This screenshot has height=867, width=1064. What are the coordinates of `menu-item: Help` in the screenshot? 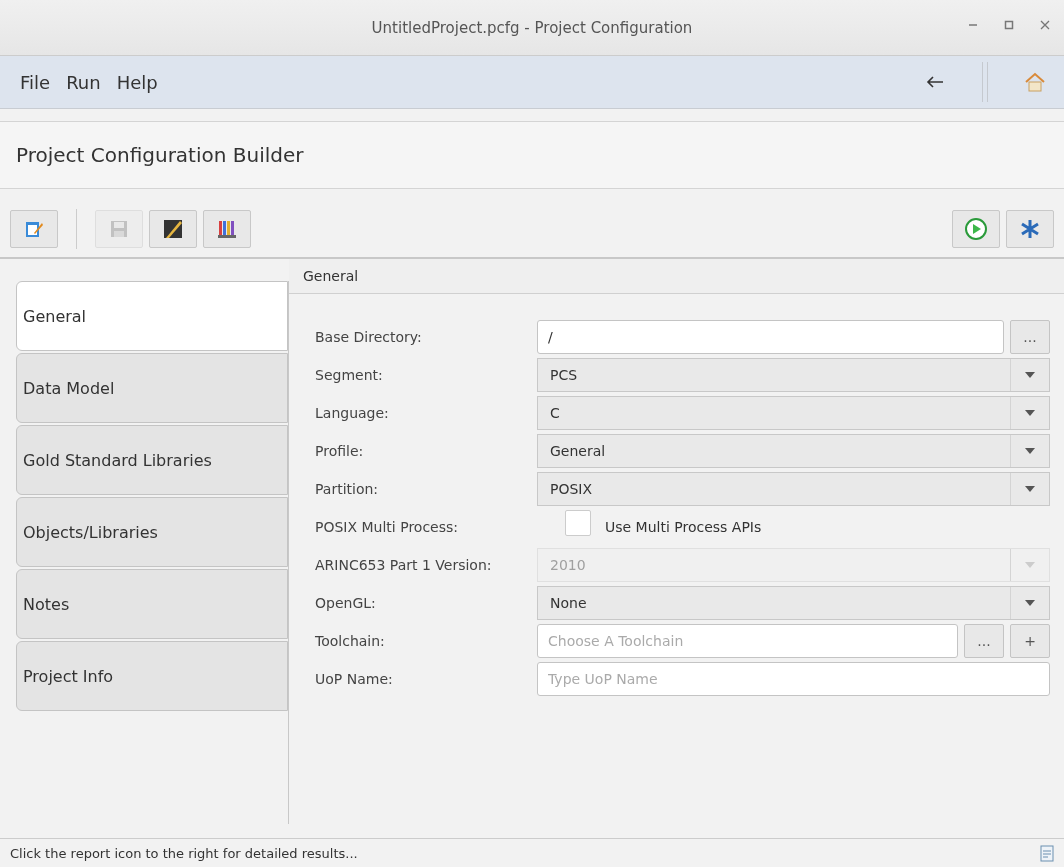 It's located at (137, 82).